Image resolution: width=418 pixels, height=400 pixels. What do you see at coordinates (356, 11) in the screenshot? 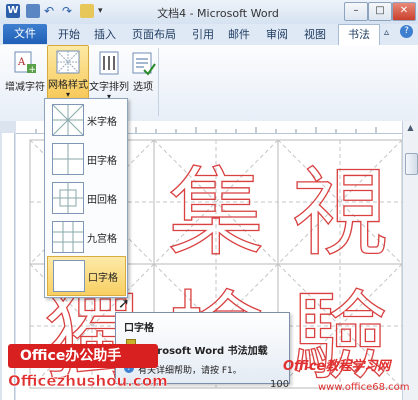
I see `minimize-button: –` at bounding box center [356, 11].